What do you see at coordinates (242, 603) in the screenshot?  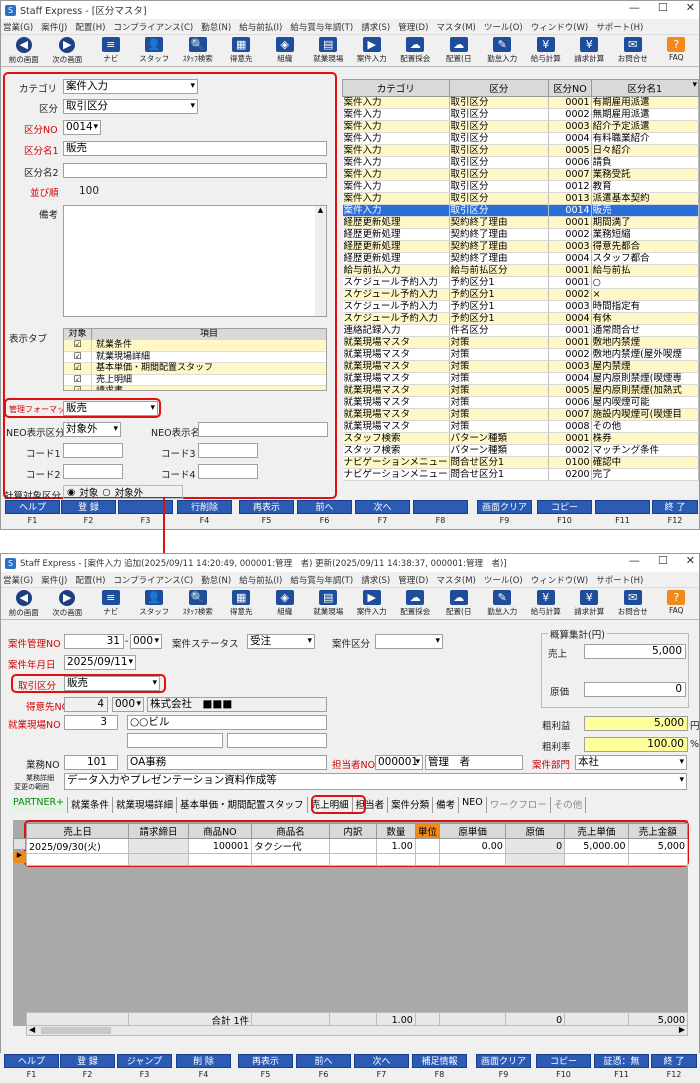 I see `toolbar-button: ▦ 得意先` at bounding box center [242, 603].